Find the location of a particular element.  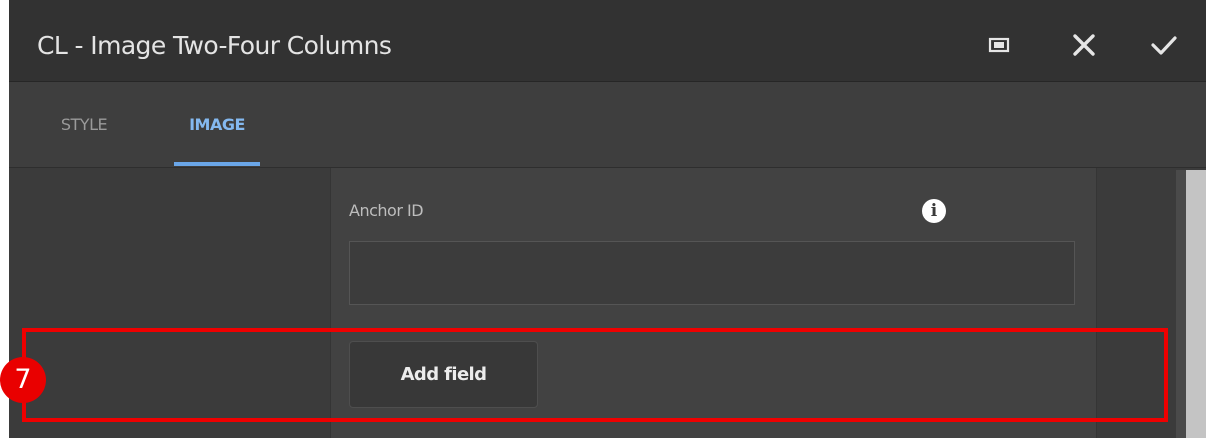

step-number-badge: 7 is located at coordinates (23, 380).